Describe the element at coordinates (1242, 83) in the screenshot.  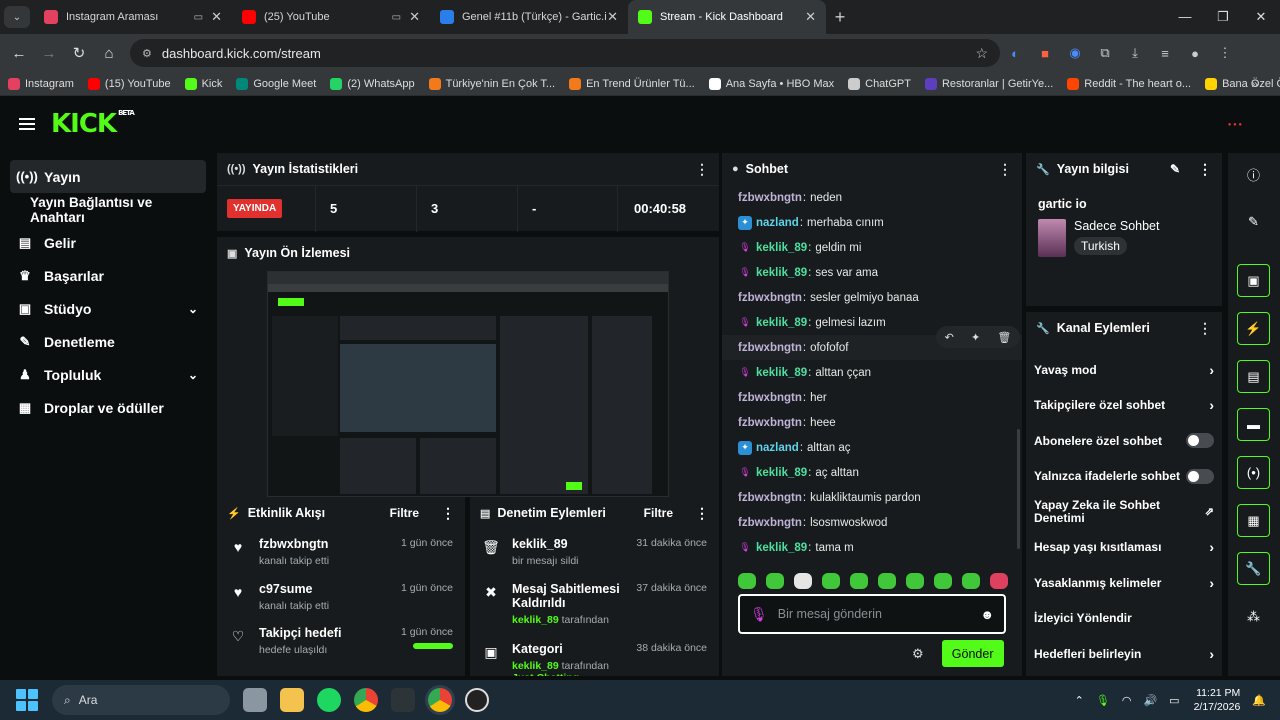
I see `bookmark-item: Bana Özel Özet` at that location.